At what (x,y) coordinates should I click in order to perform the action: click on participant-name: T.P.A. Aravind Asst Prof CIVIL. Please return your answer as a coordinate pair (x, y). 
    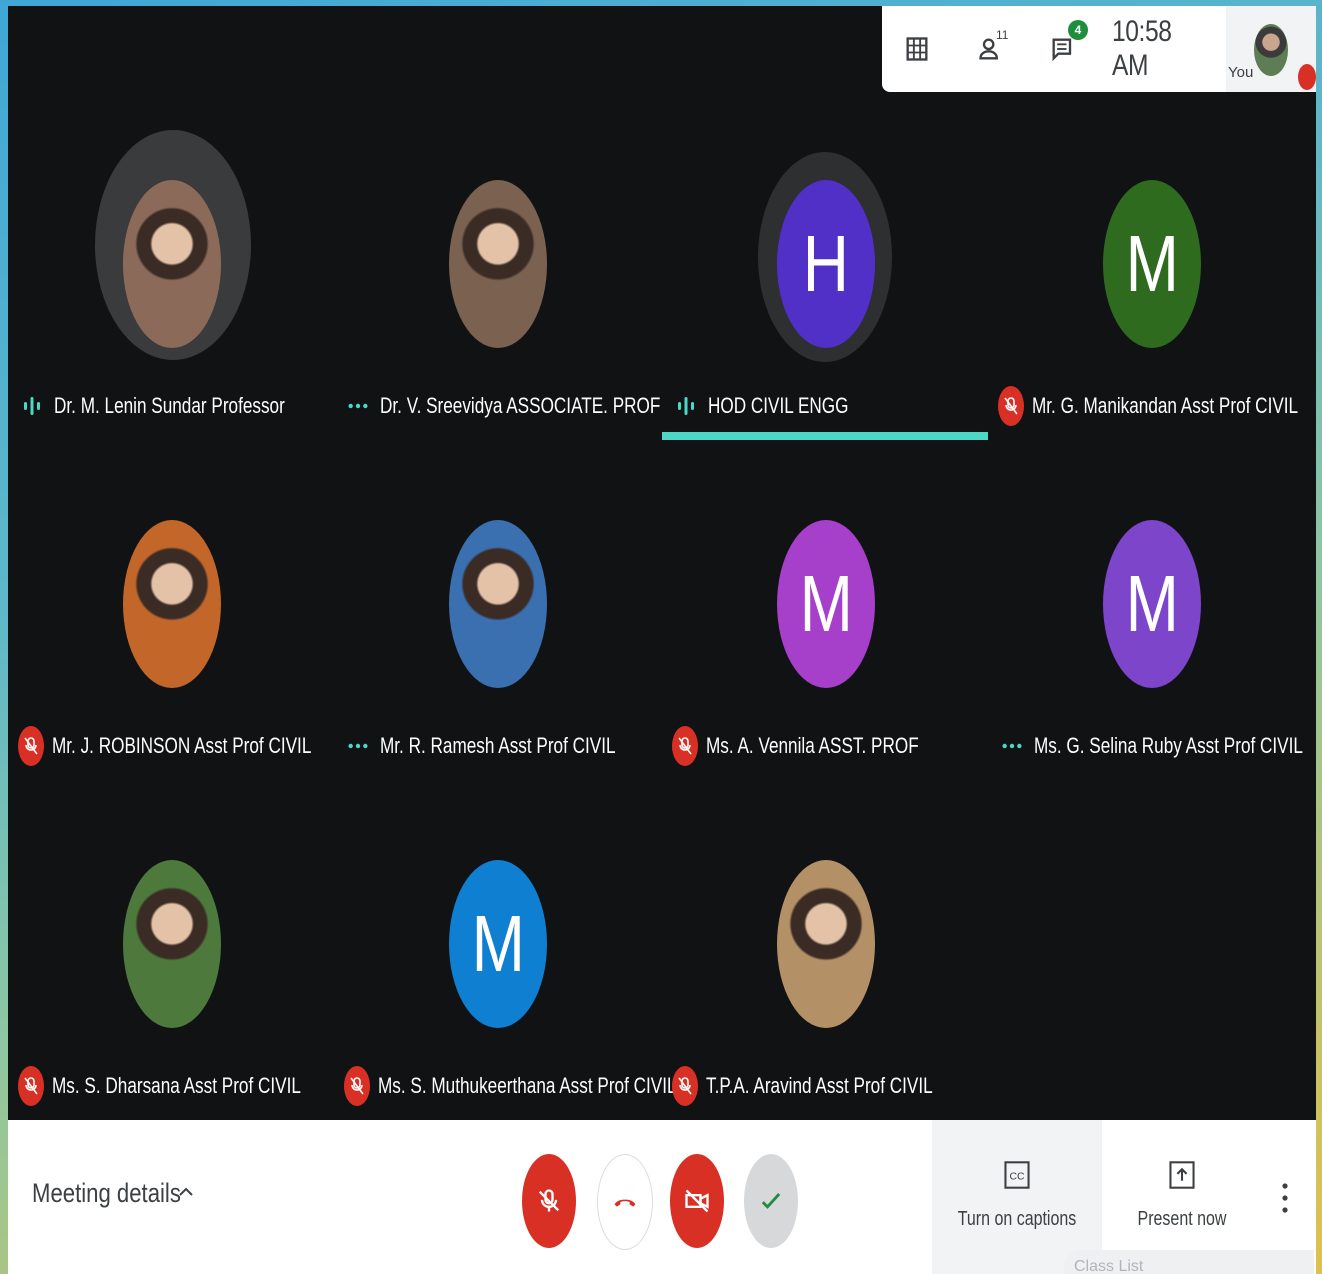
    Looking at the image, I should click on (819, 1085).